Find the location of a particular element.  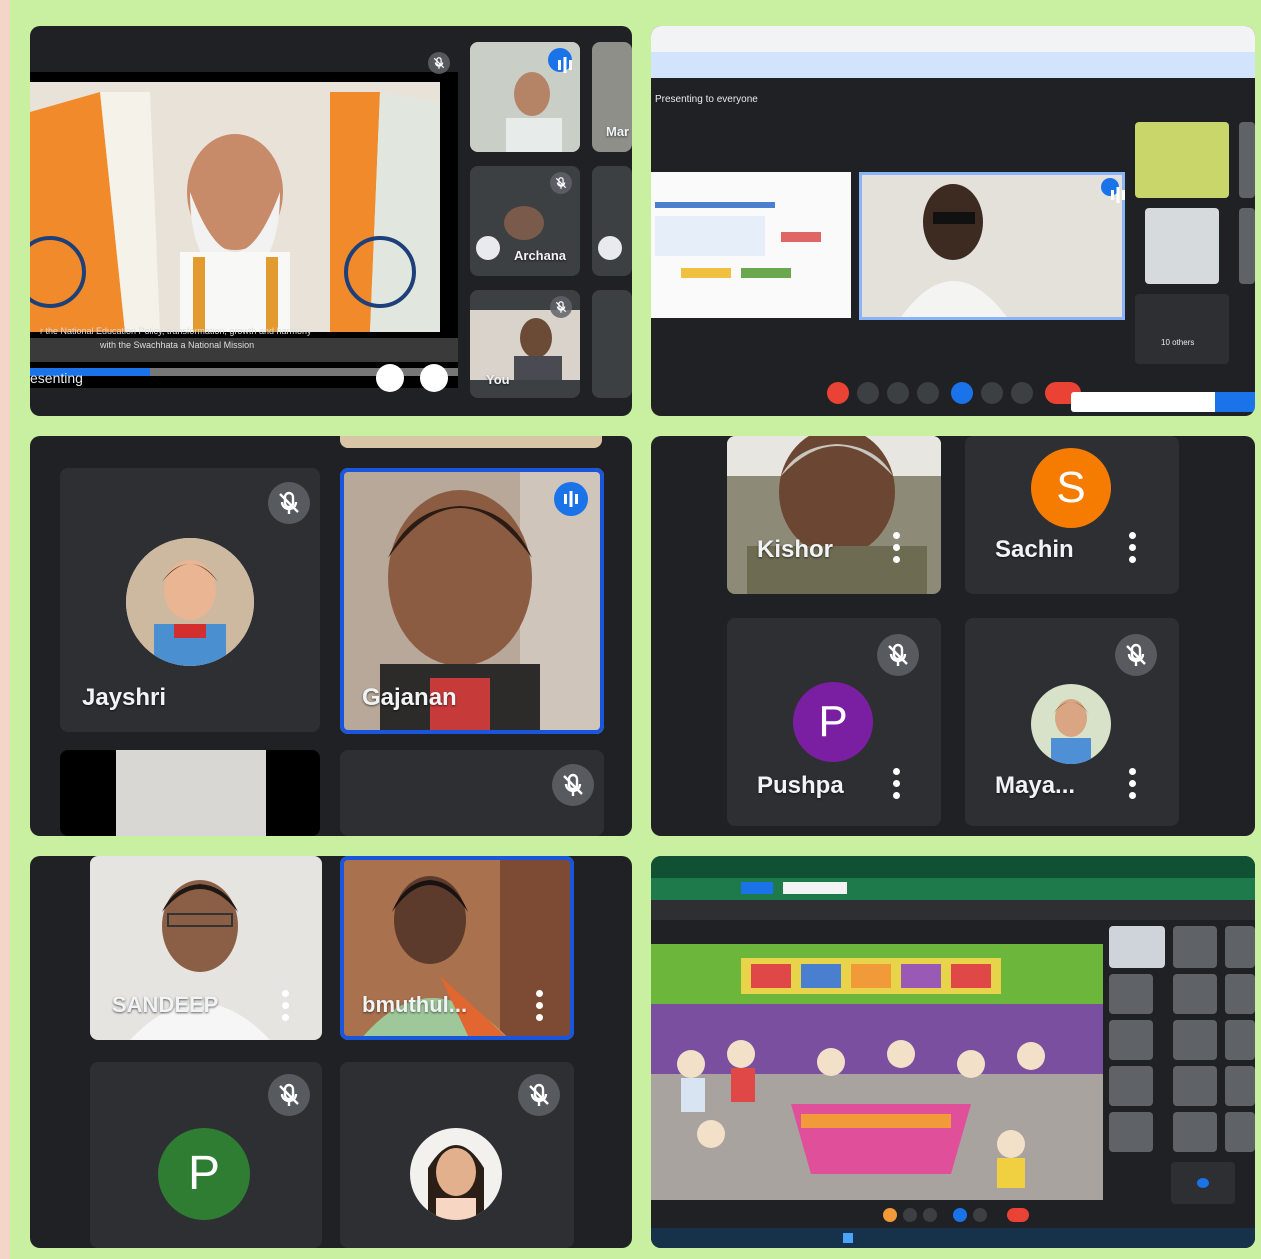

participant-tile-pushpa: P Pushpa is located at coordinates (834, 722).